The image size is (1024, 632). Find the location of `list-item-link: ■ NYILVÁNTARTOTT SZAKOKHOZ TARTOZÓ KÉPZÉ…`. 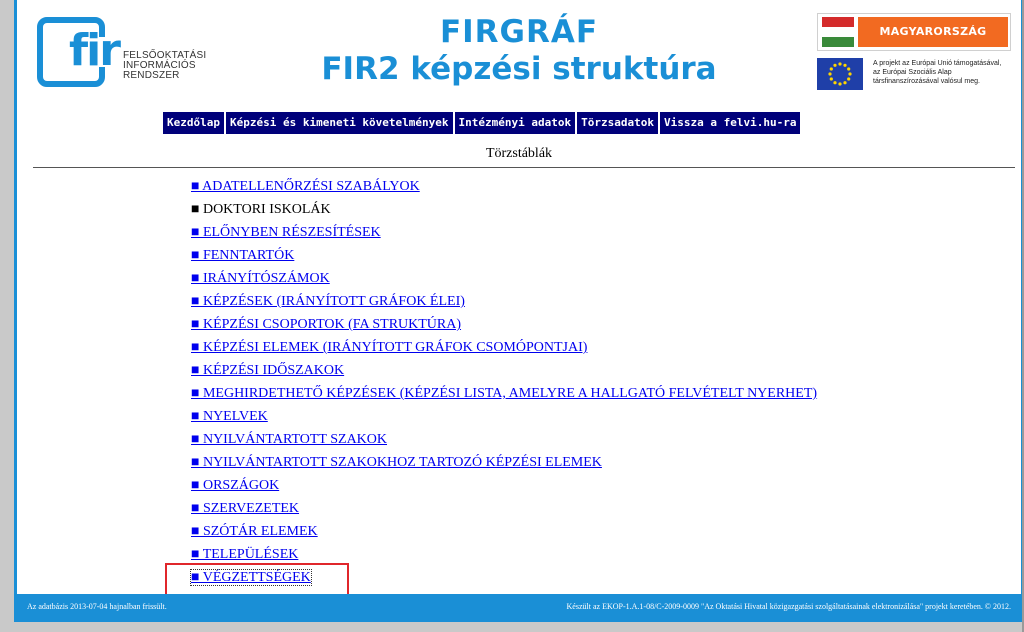

list-item-link: ■ NYILVÁNTARTOTT SZAKOKHOZ TARTOZÓ KÉPZÉ… is located at coordinates (396, 462).